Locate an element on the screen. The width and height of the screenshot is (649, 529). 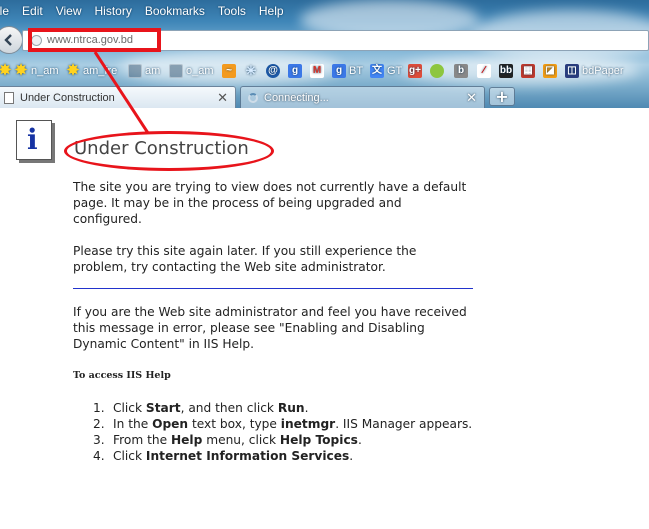
back-button is located at coordinates (11, 40).